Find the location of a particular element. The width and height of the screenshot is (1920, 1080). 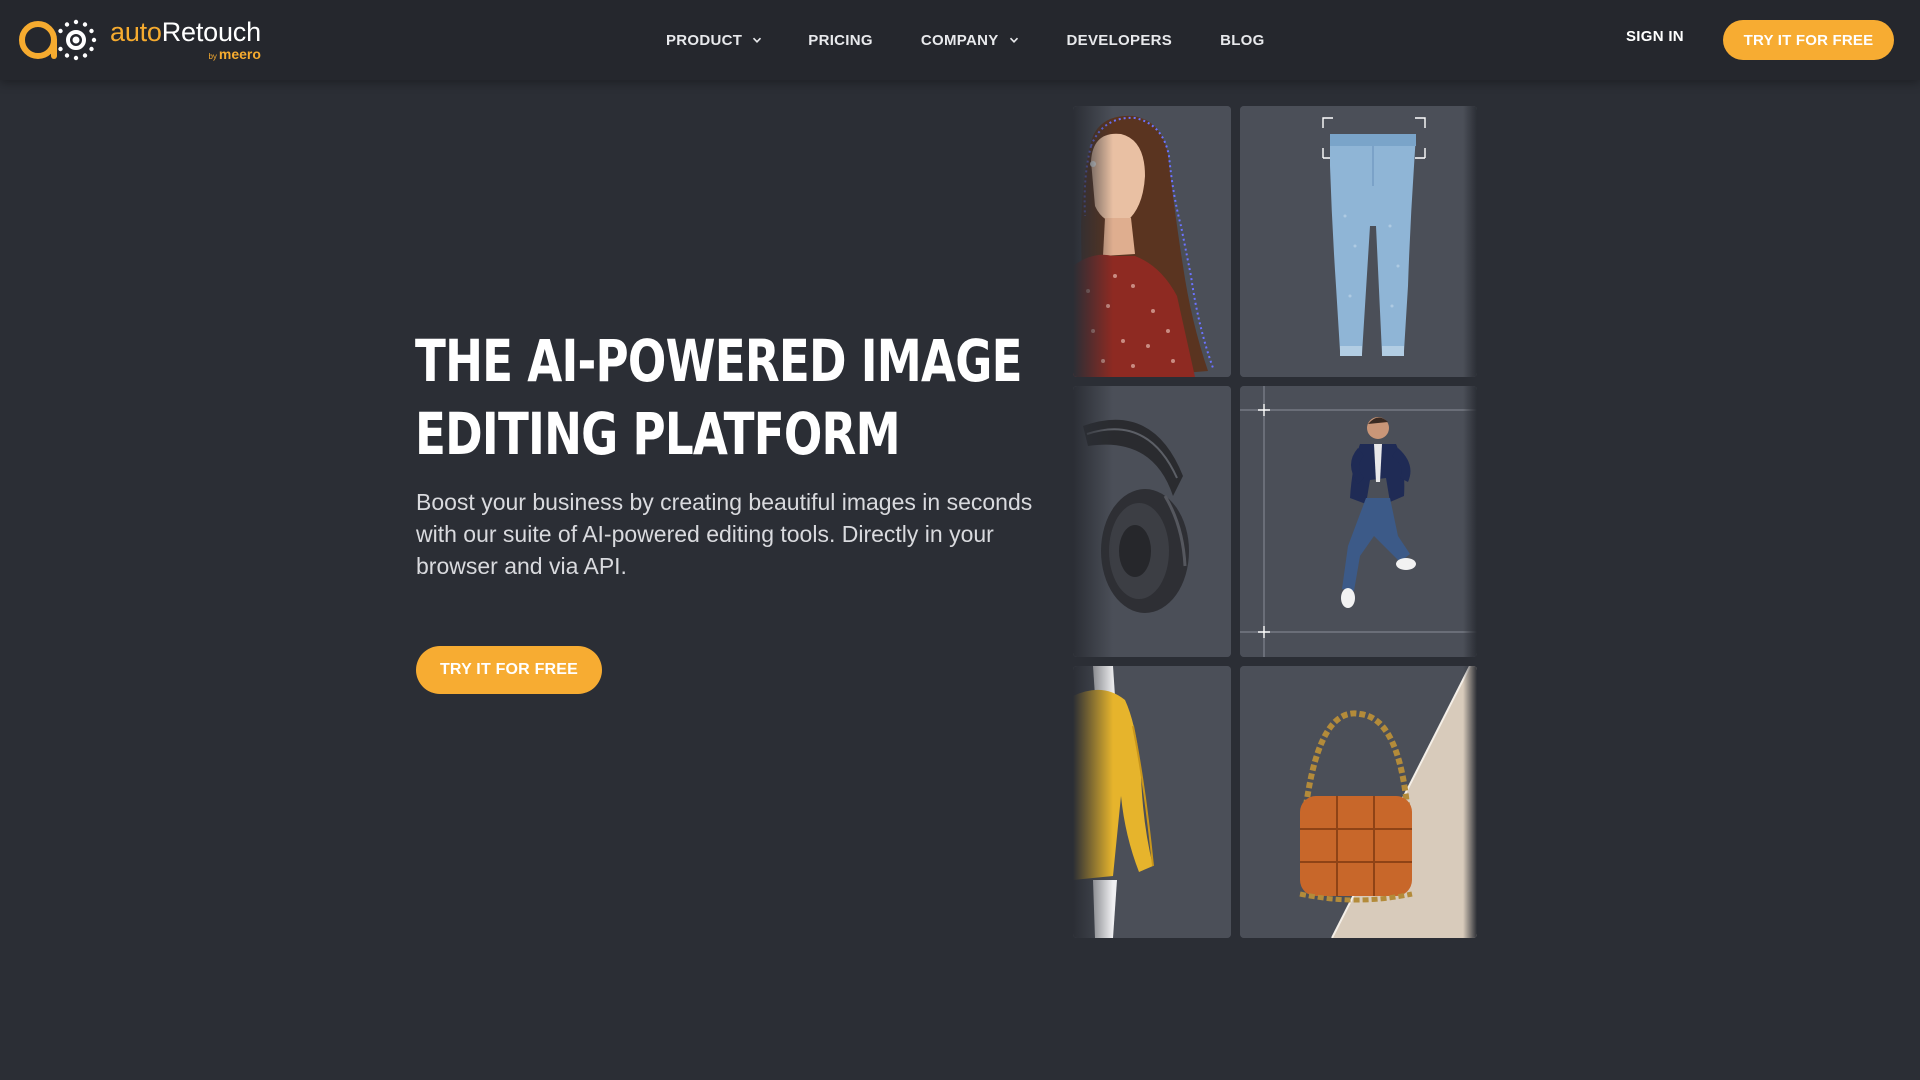

nav-item-developers-label: DEVELOPERS is located at coordinates (1119, 40).